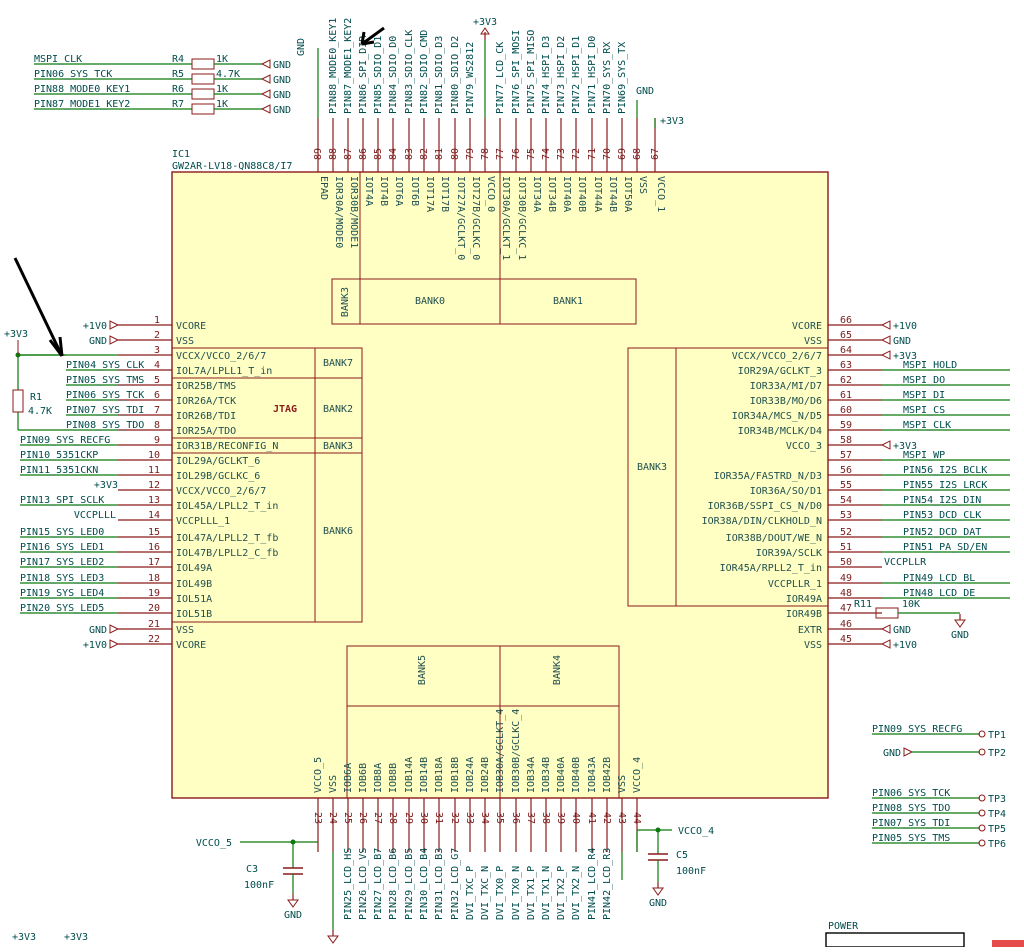 The width and height of the screenshot is (1024, 952). I want to click on pin-number: 67, so click(655, 154).